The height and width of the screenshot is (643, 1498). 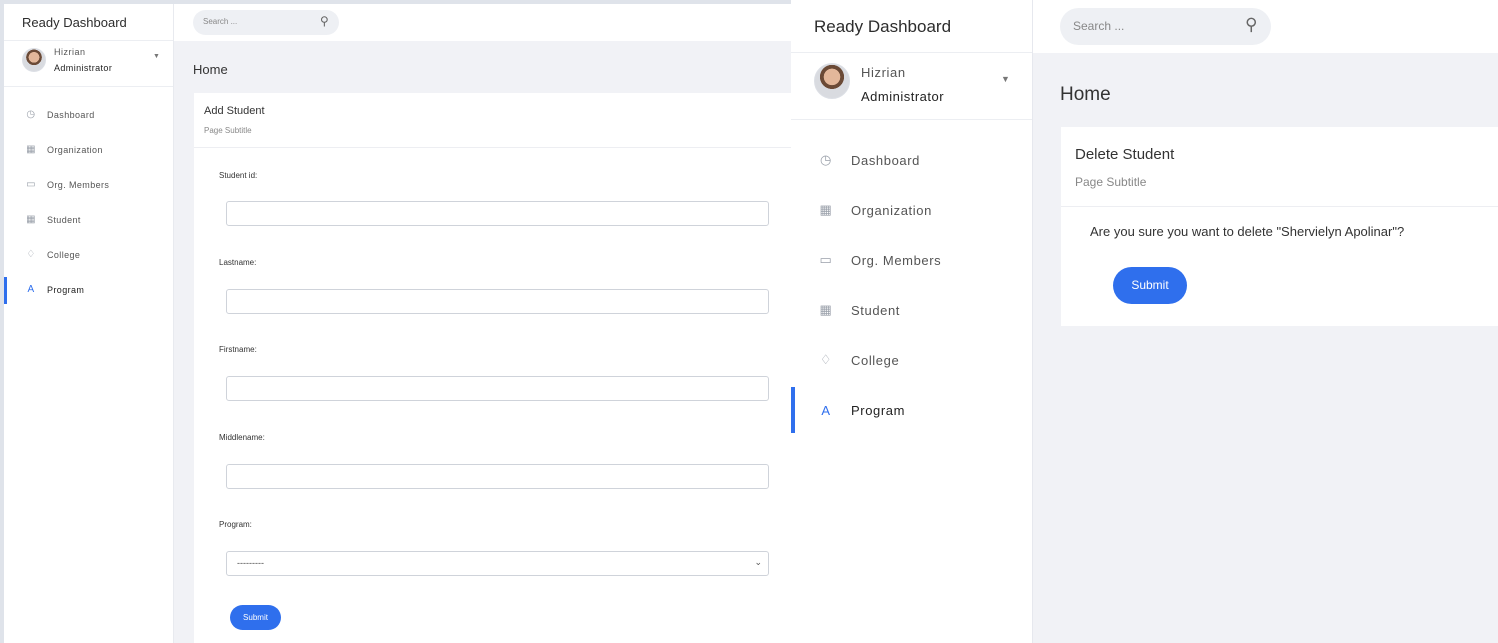 I want to click on program-label: Program:, so click(x=235, y=524).